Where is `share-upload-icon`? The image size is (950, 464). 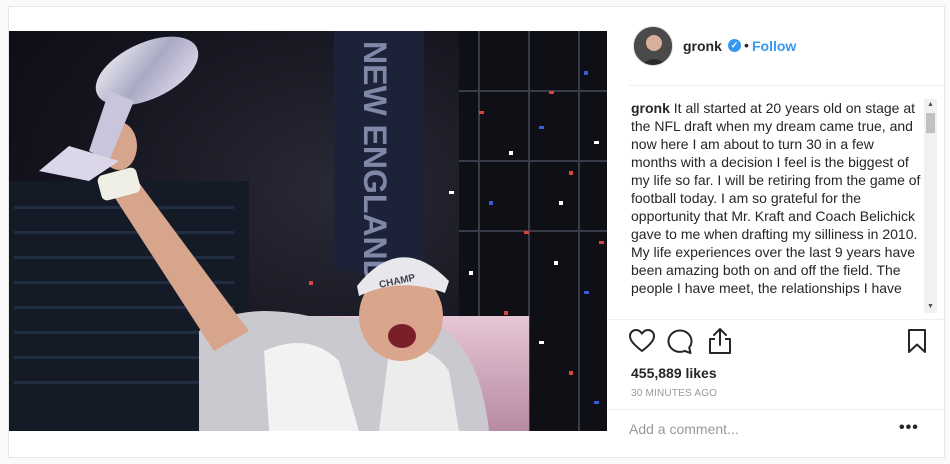 share-upload-icon is located at coordinates (720, 341).